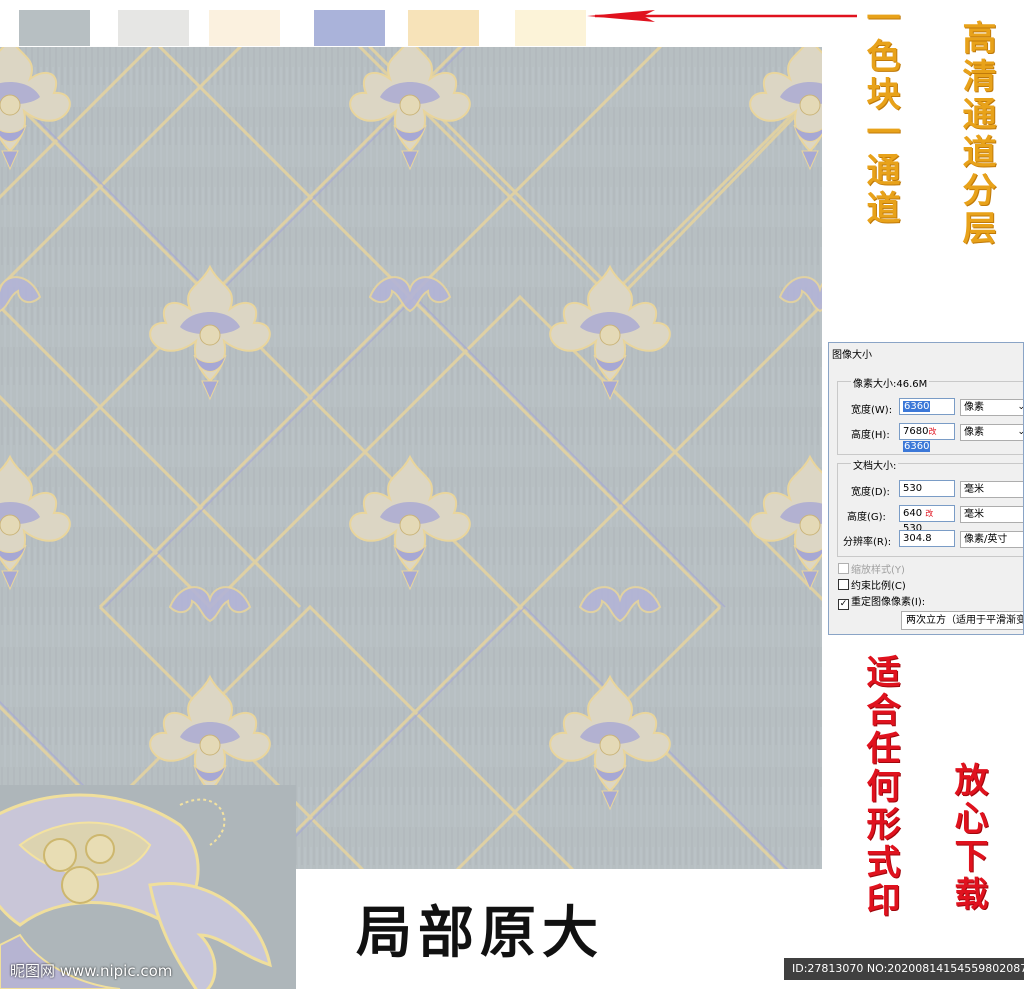 Image resolution: width=1024 pixels, height=989 pixels. What do you see at coordinates (991, 432) in the screenshot?
I see `height-unit-select: 像素 ⌄` at bounding box center [991, 432].